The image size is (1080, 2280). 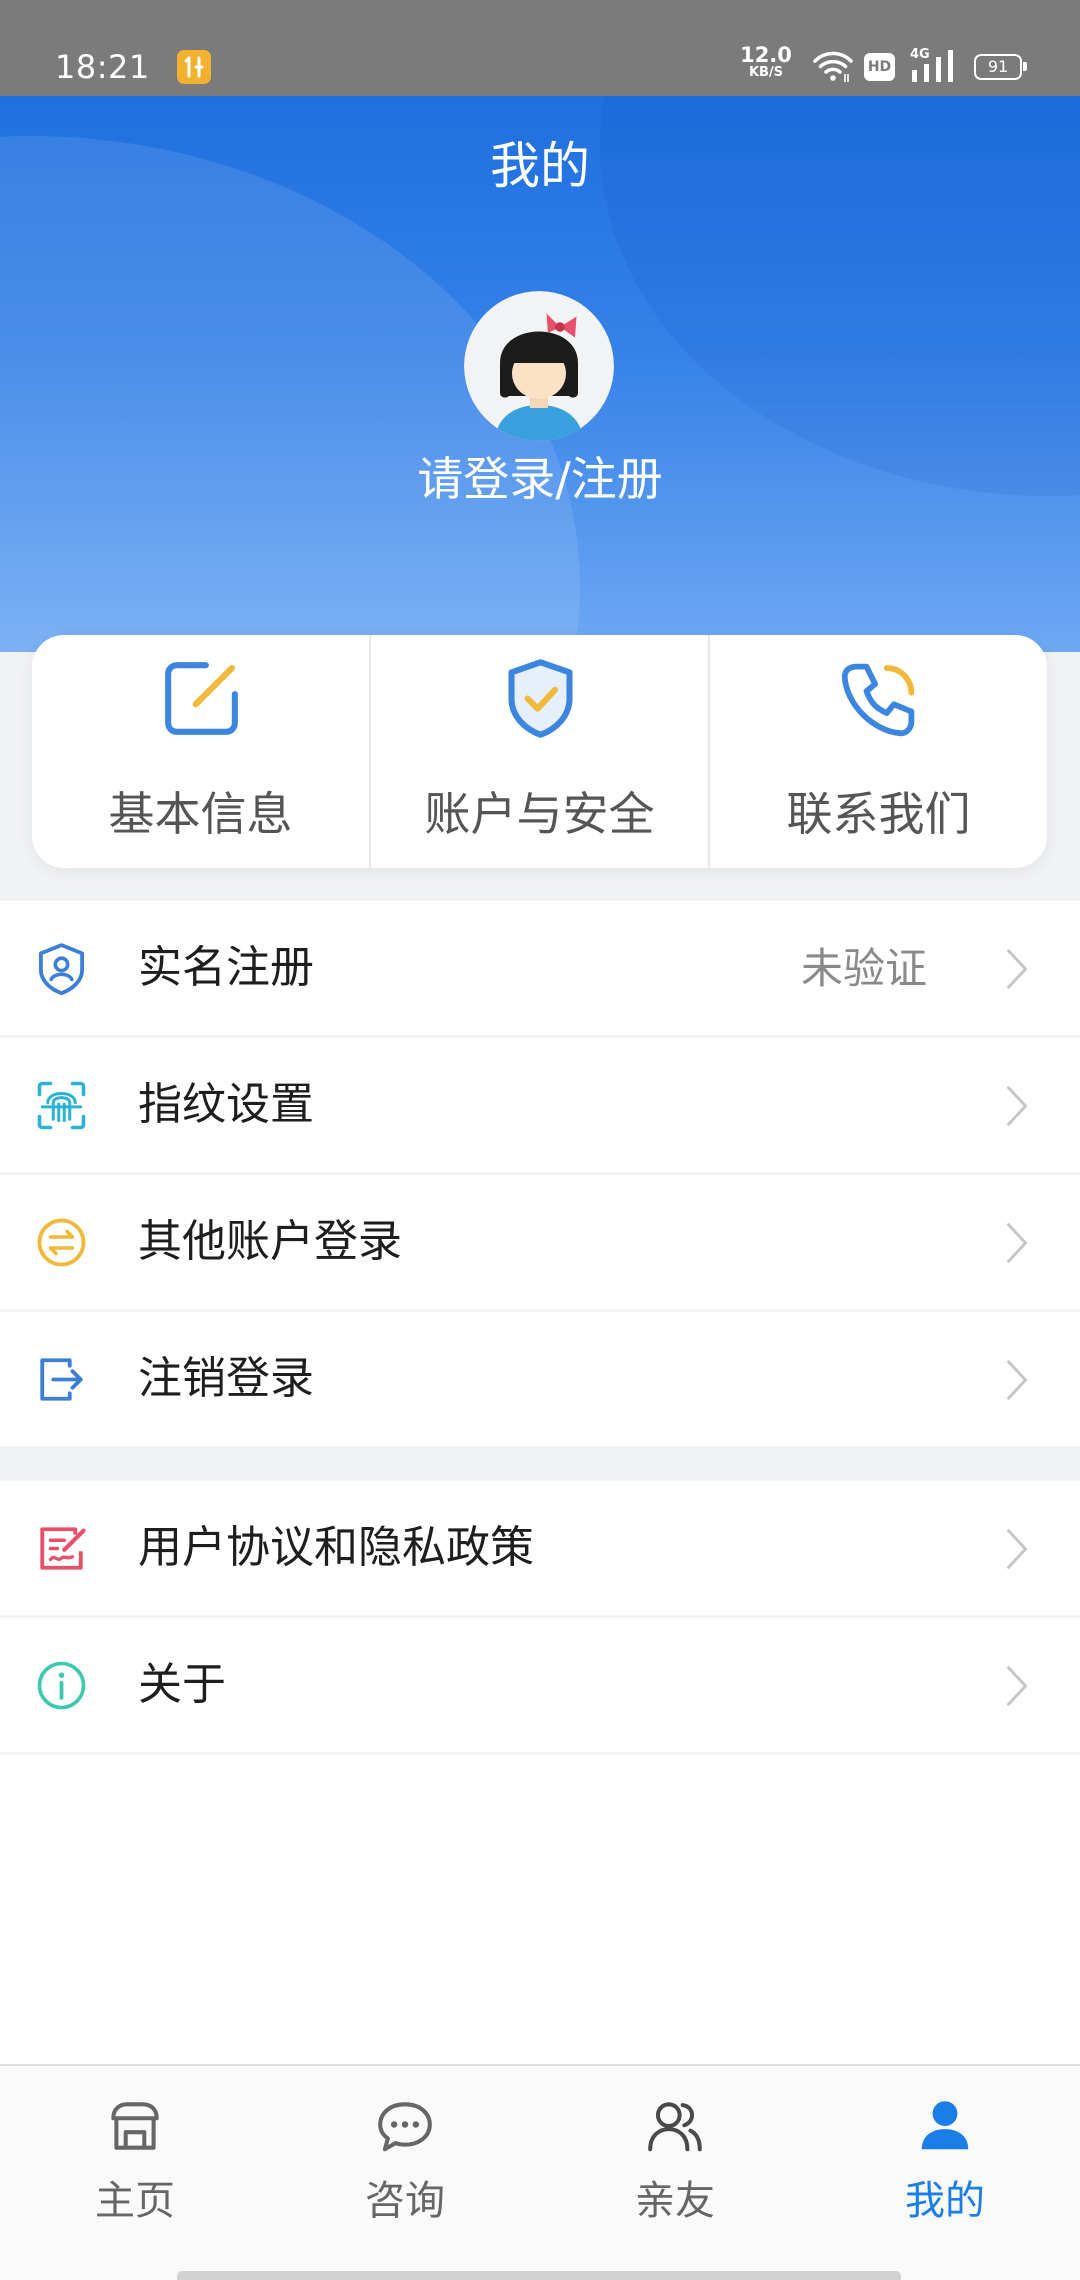 I want to click on profile-icon, so click(x=945, y=2126).